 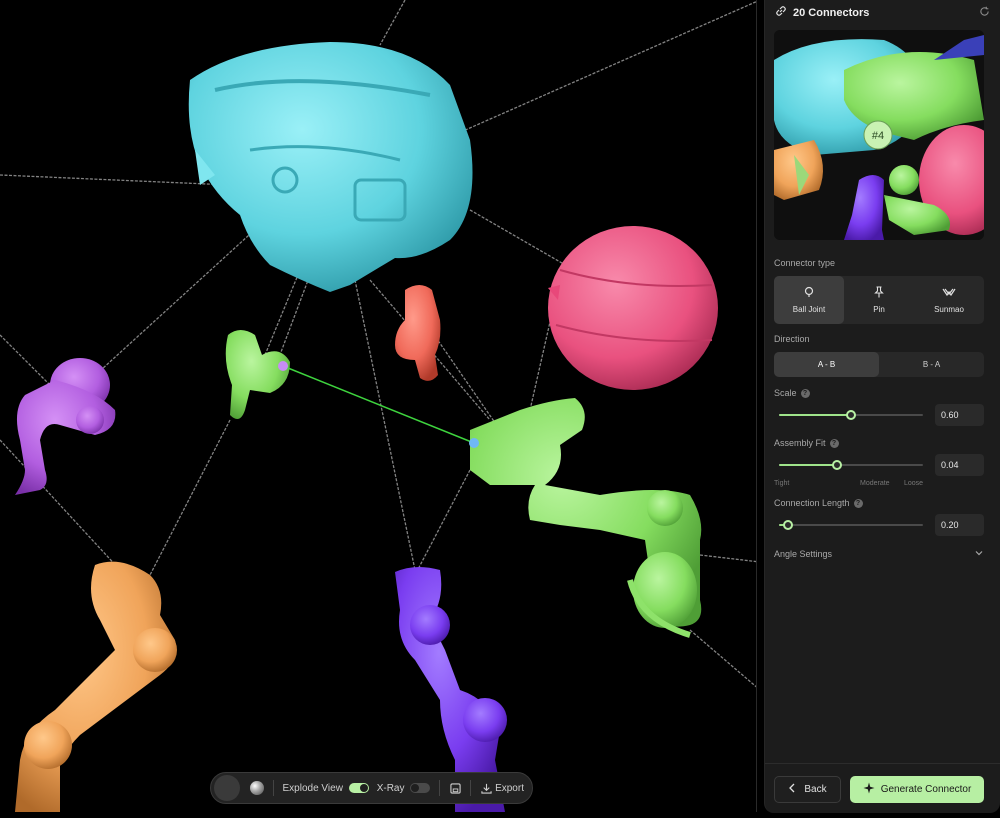 What do you see at coordinates (851, 525) in the screenshot?
I see `connection-length-slider` at bounding box center [851, 525].